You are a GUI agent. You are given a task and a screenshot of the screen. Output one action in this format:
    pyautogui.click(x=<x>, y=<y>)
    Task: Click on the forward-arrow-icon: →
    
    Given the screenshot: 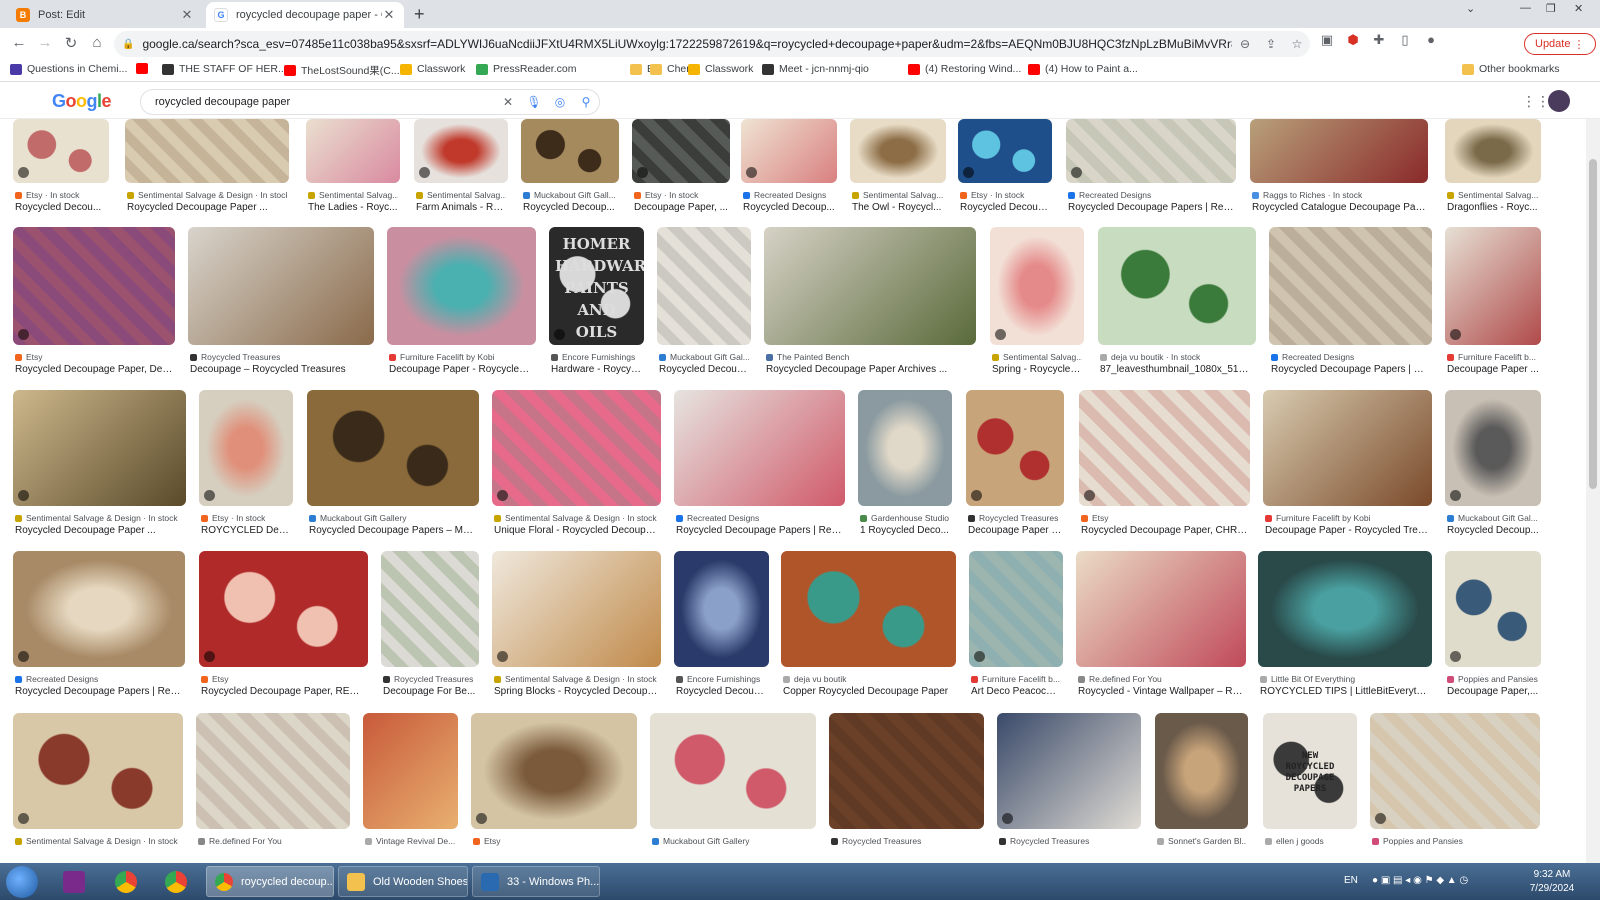 What is the action you would take?
    pyautogui.click(x=45, y=42)
    